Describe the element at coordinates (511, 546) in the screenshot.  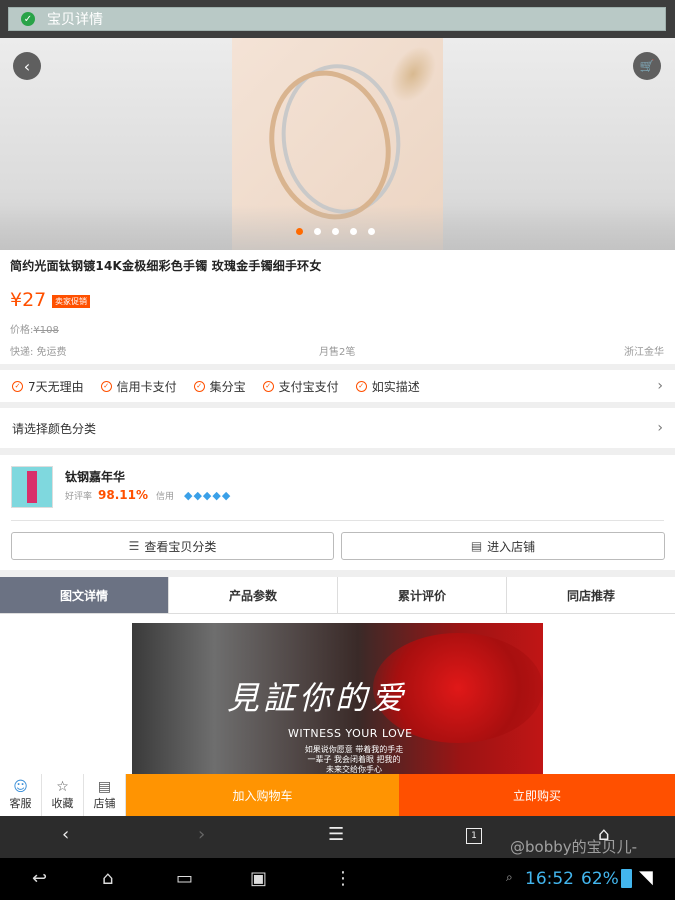
I see `enter-shop-label: 进入店铺` at that location.